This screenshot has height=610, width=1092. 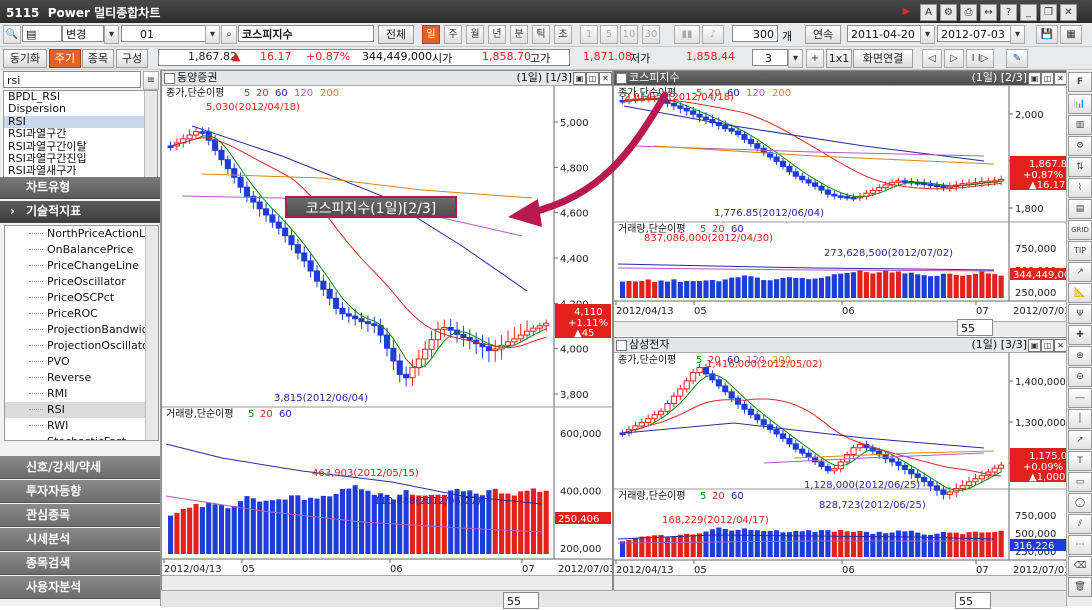 What do you see at coordinates (840, 328) in the screenshot?
I see `pane-2-scrollbar` at bounding box center [840, 328].